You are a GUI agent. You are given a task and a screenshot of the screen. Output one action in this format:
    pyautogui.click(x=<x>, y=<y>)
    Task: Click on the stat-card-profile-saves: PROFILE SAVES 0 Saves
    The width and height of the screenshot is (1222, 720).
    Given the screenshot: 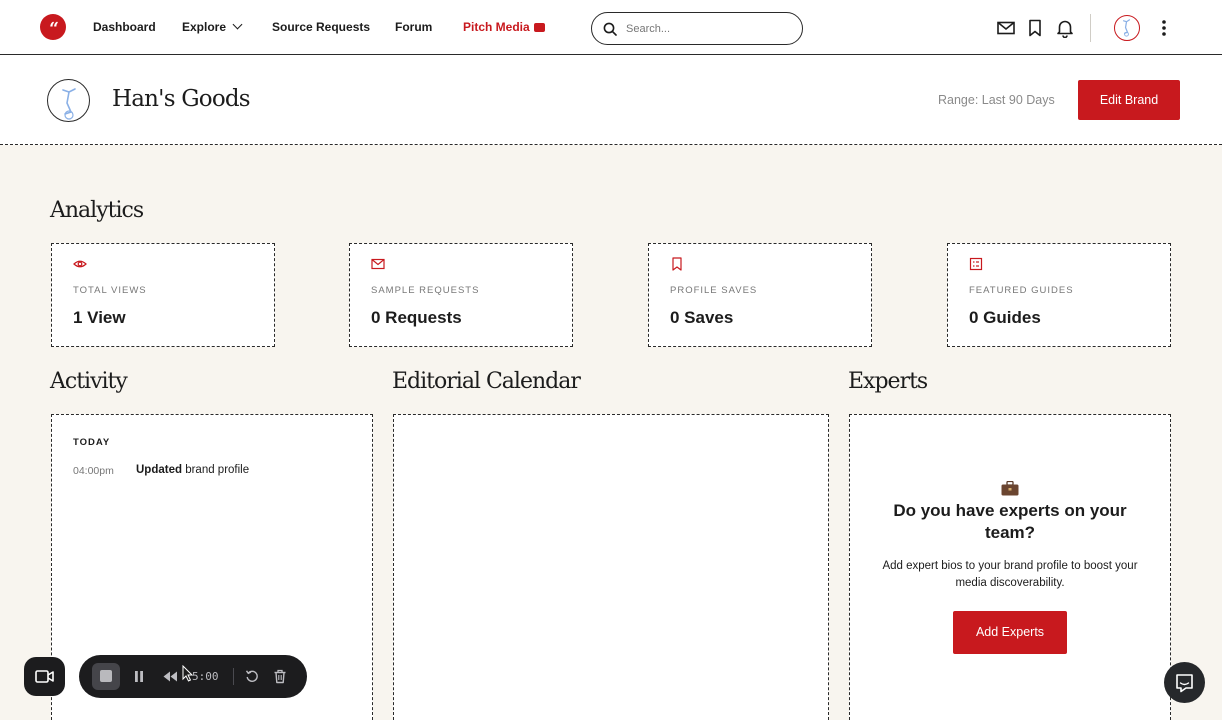 What is the action you would take?
    pyautogui.click(x=760, y=295)
    